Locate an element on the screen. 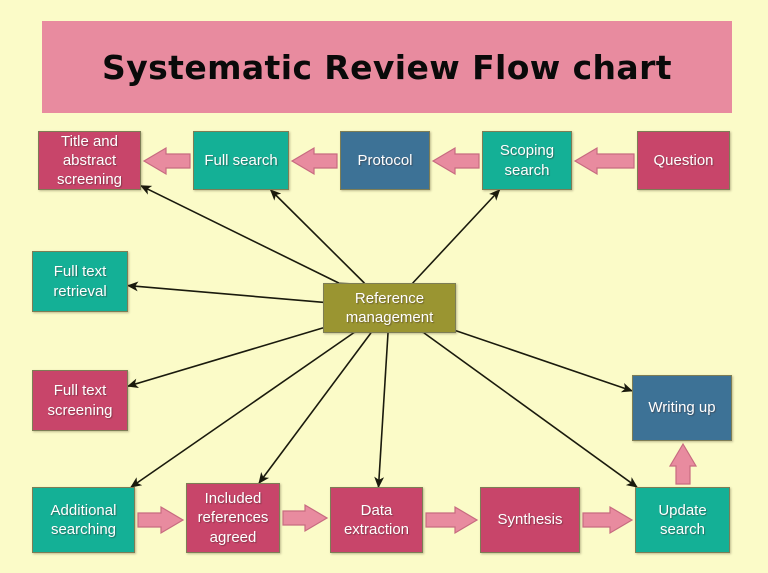 This screenshot has height=573, width=768. node-full-search: Full search is located at coordinates (241, 160).